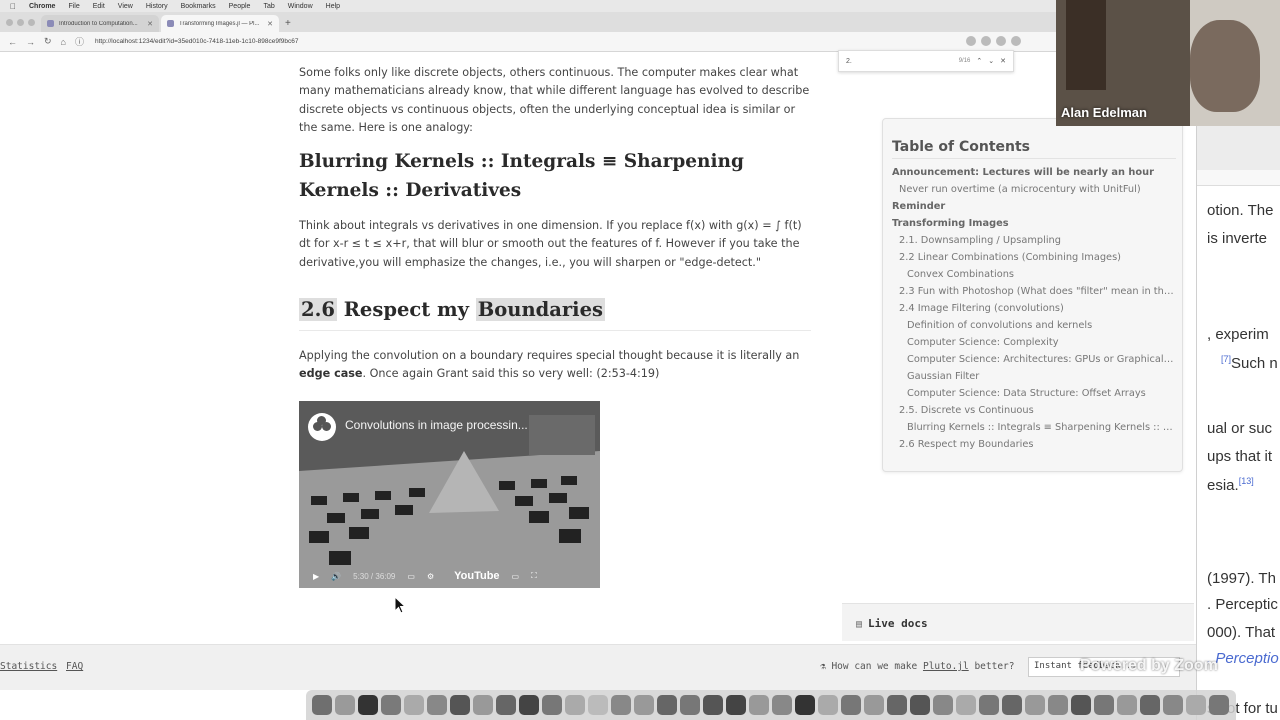 Image resolution: width=1280 pixels, height=720 pixels. I want to click on reload-icon: ↻, so click(48, 41).